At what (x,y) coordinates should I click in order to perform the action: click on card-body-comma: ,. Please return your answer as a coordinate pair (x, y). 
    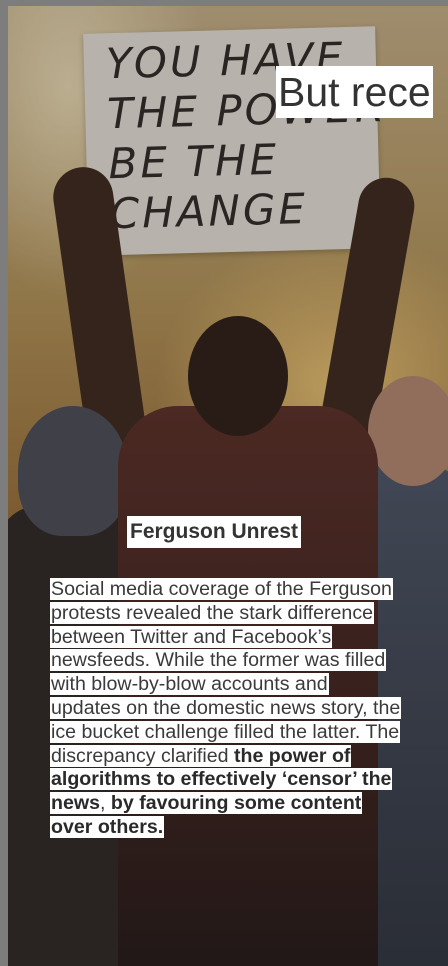
    Looking at the image, I should click on (103, 803).